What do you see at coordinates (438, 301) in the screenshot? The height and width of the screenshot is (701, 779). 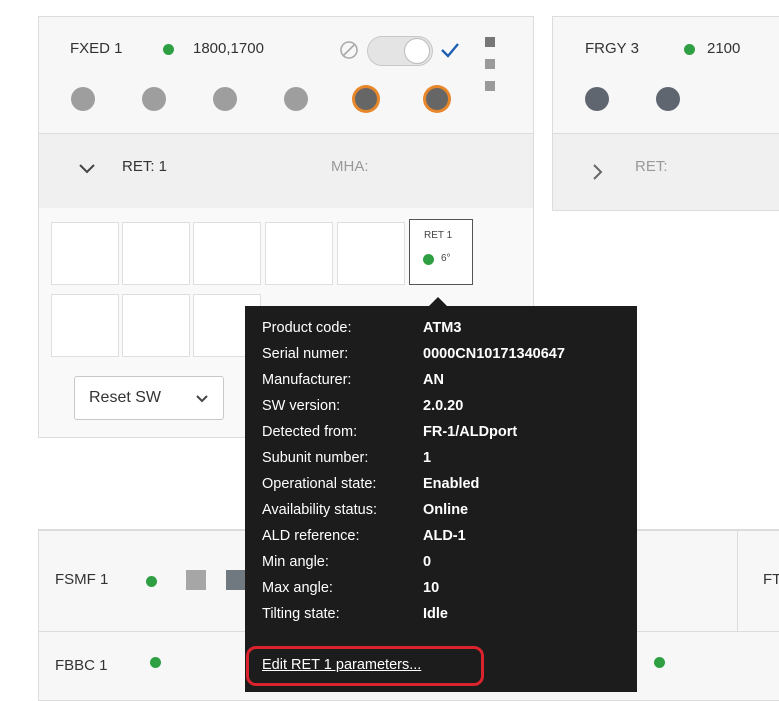 I see `tooltip-caret` at bounding box center [438, 301].